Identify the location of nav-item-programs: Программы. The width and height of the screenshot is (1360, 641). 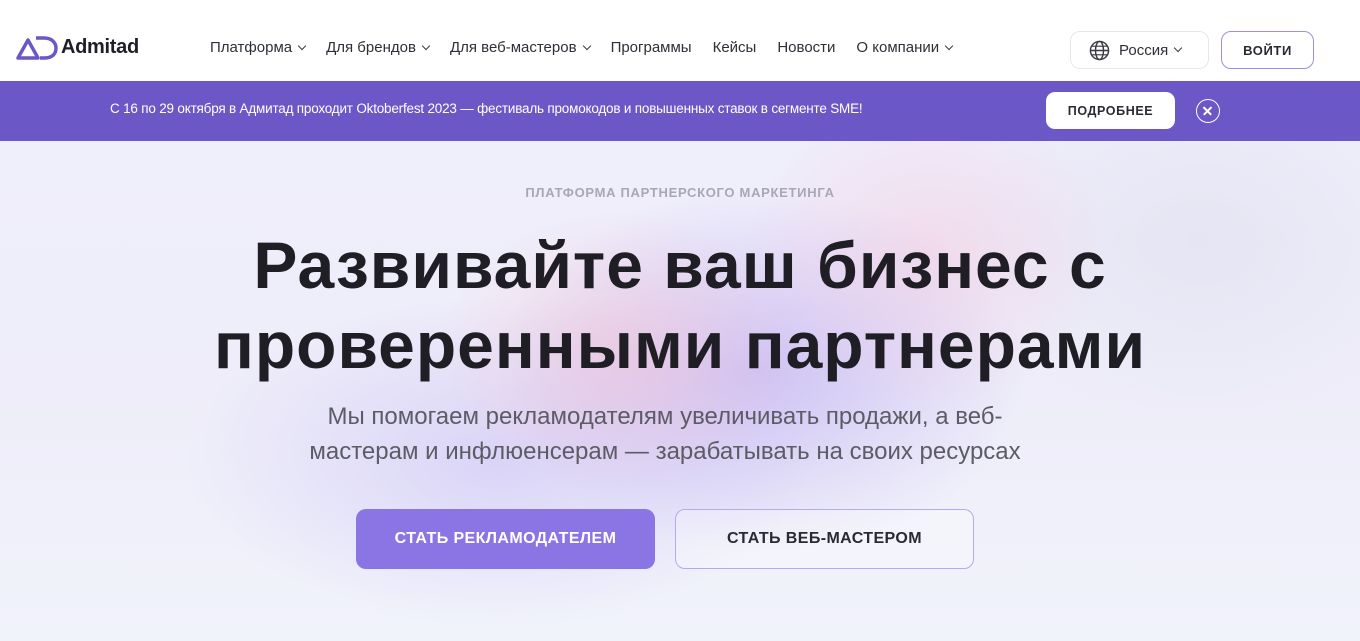
(651, 47).